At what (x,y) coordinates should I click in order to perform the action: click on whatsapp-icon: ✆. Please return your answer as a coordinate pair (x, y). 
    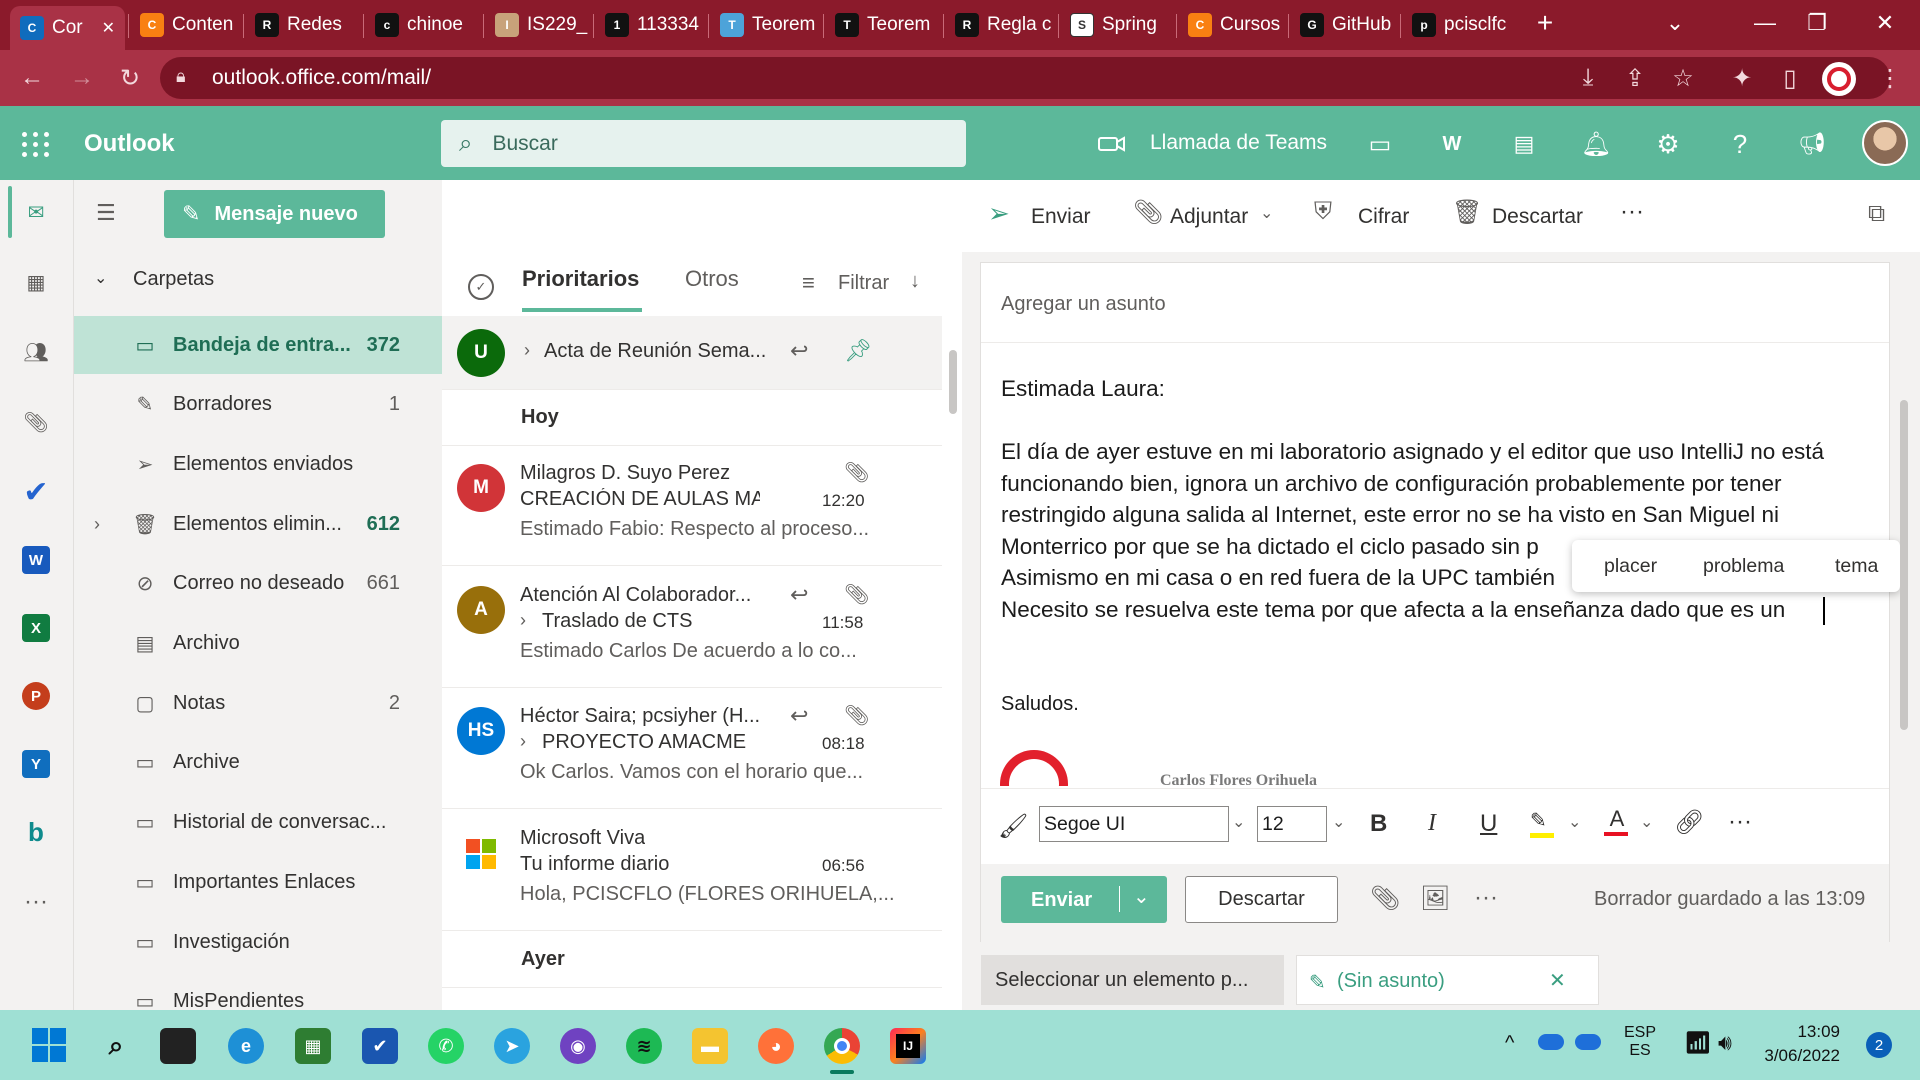
    Looking at the image, I should click on (446, 1046).